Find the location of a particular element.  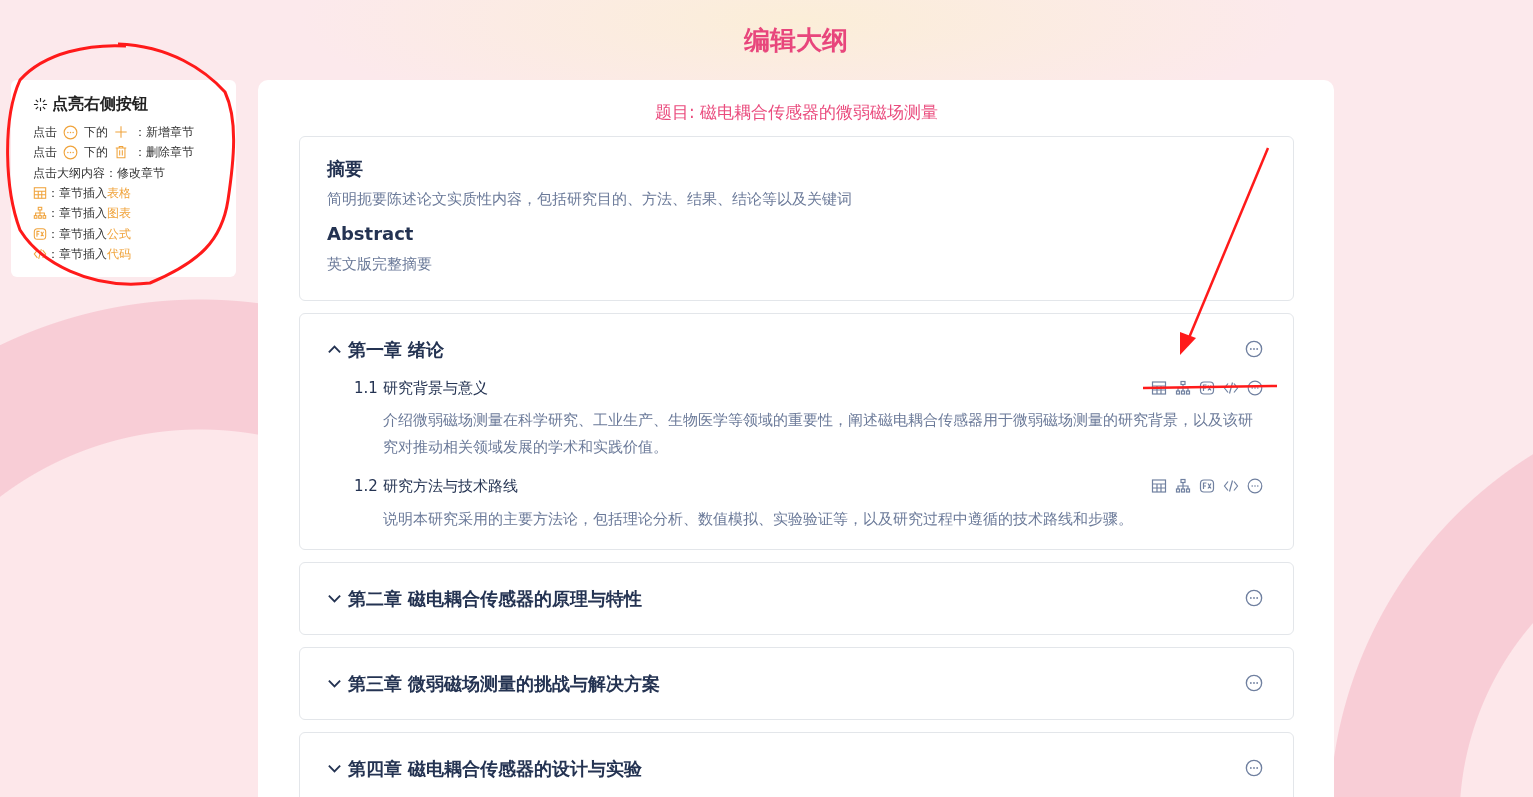

abstract-heading: Abstract is located at coordinates (371, 234).